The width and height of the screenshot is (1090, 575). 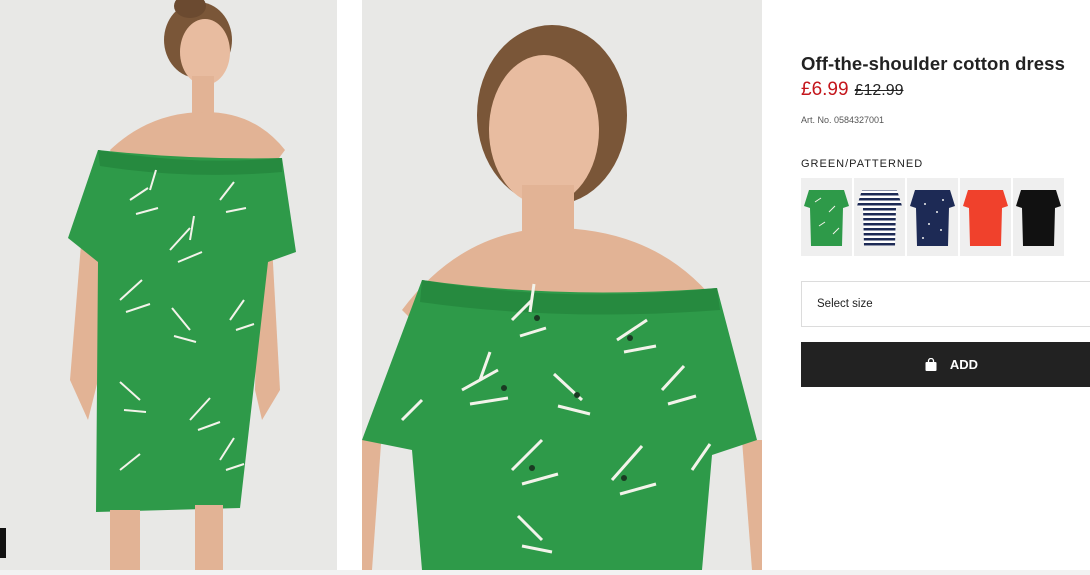 What do you see at coordinates (945, 304) in the screenshot?
I see `size-select: Select size` at bounding box center [945, 304].